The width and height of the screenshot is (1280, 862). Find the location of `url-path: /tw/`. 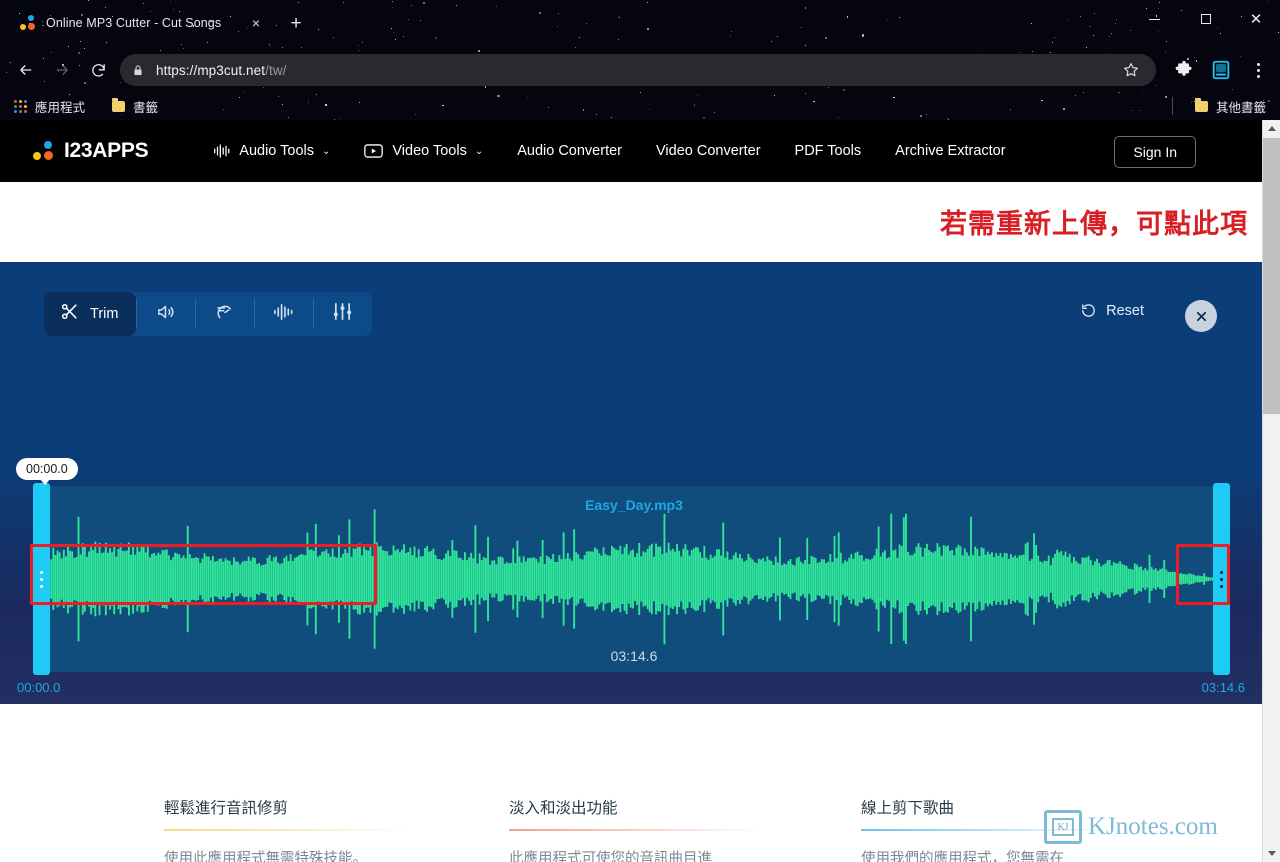

url-path: /tw/ is located at coordinates (276, 70).